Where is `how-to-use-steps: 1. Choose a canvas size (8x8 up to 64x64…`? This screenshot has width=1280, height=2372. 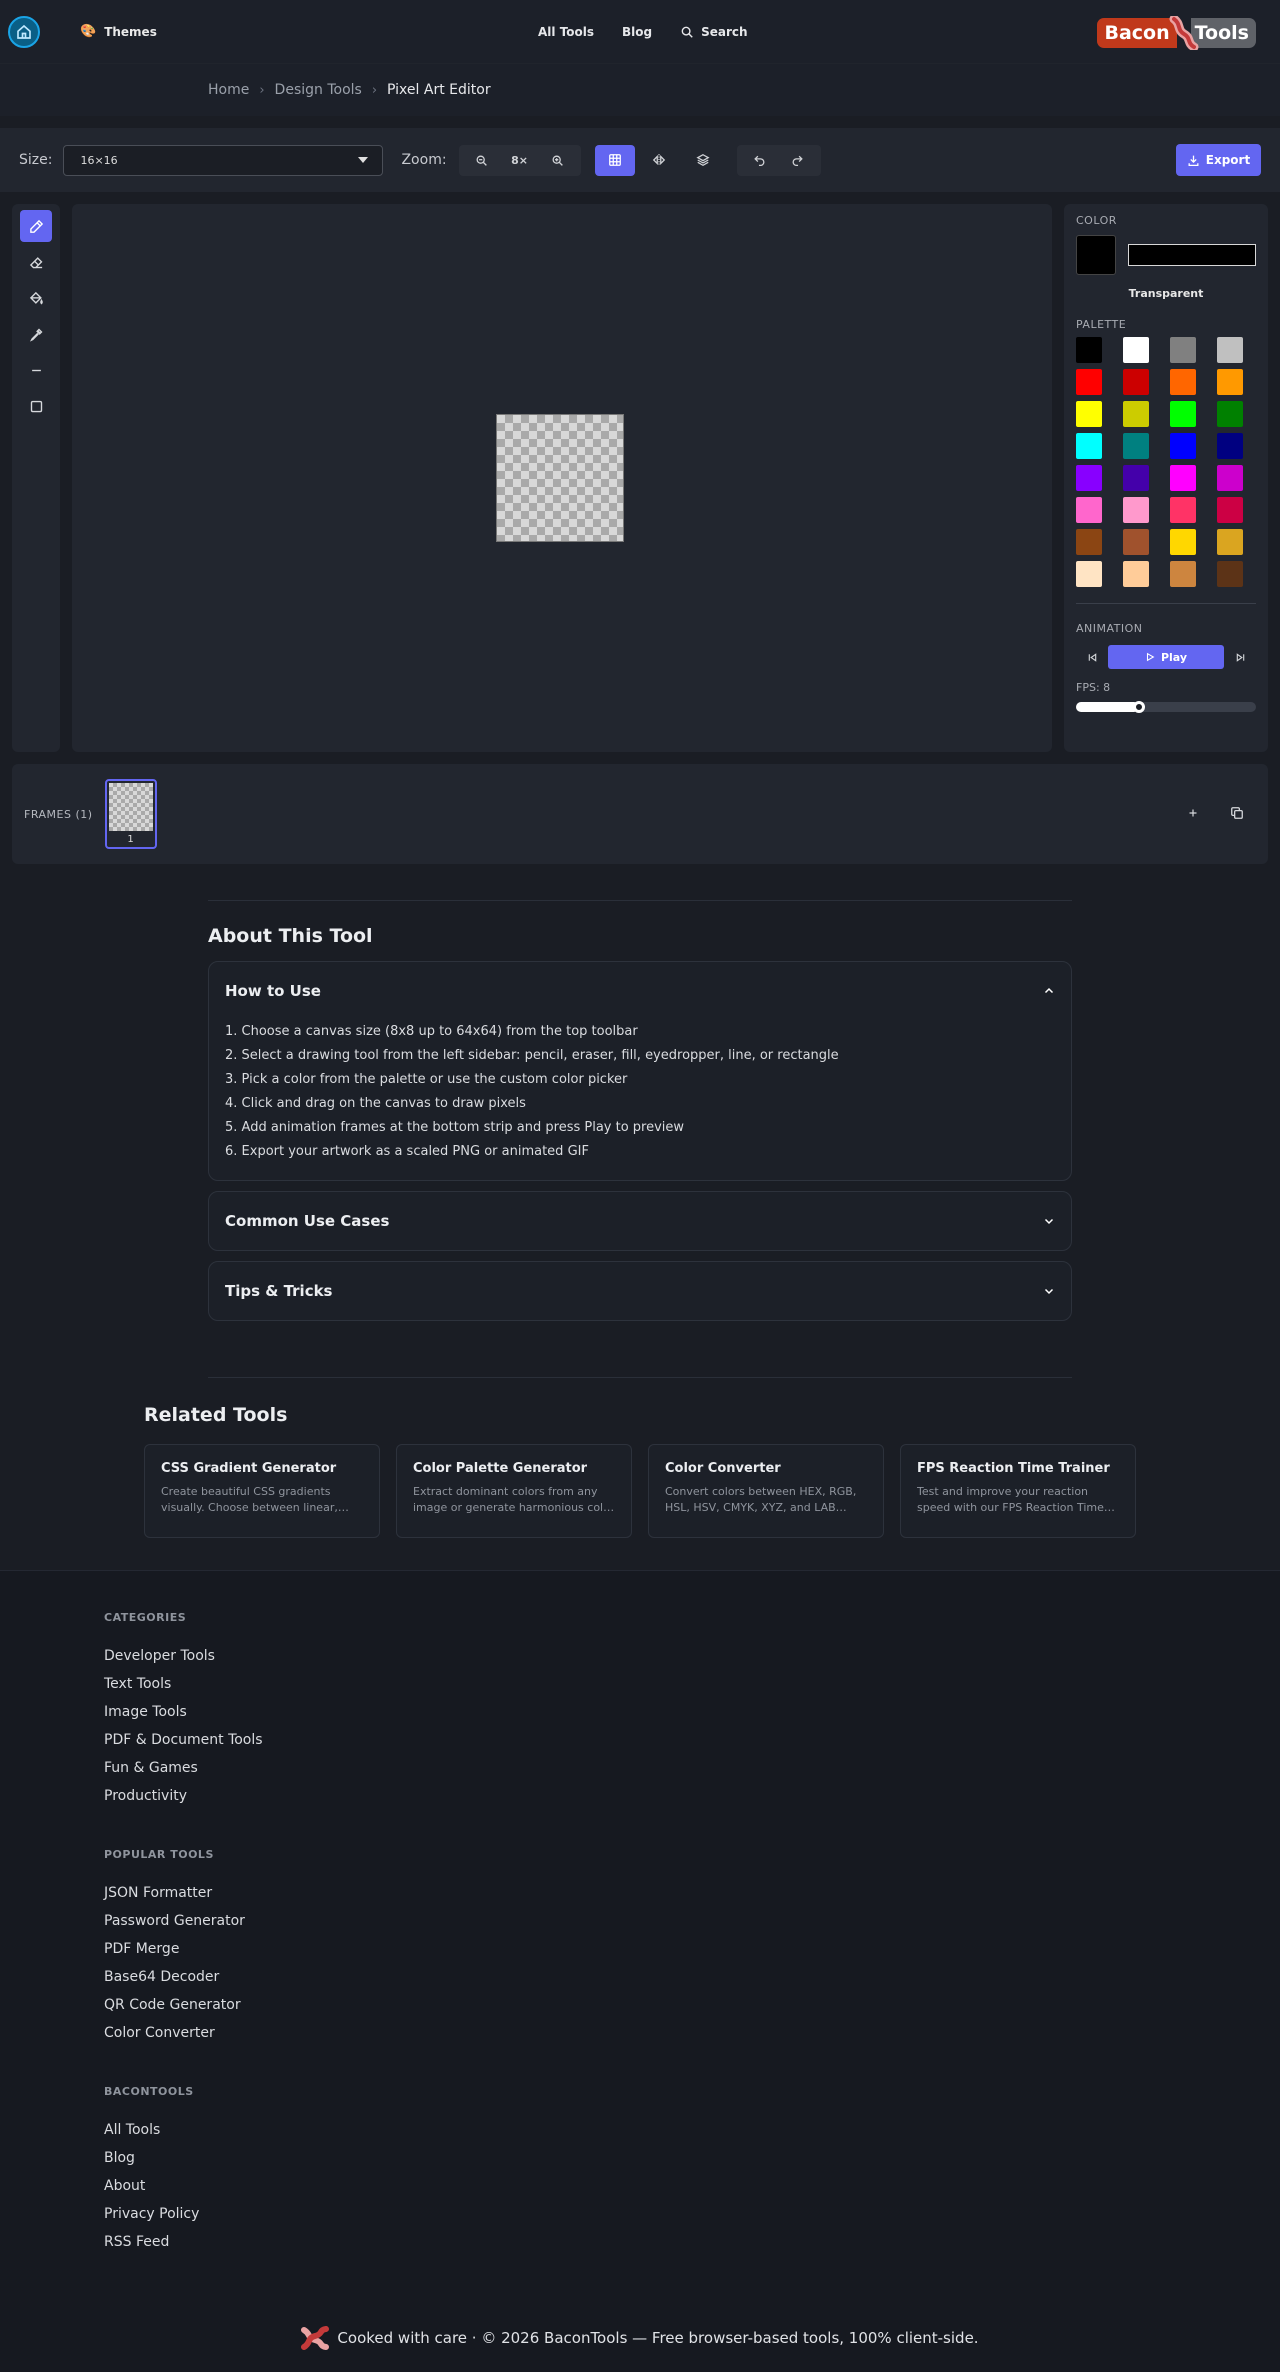 how-to-use-steps: 1. Choose a canvas size (8x8 up to 64x64… is located at coordinates (640, 1100).